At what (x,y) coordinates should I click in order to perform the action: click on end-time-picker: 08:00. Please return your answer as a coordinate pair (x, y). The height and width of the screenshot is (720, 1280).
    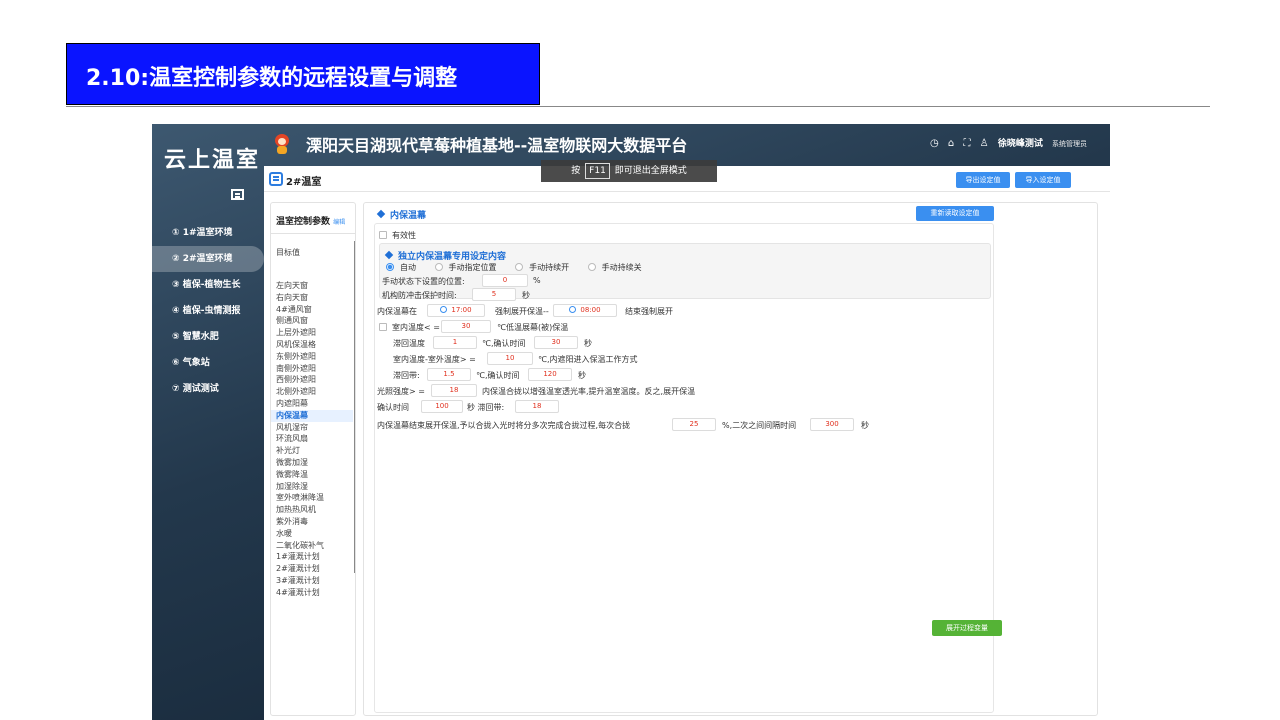
    Looking at the image, I should click on (585, 310).